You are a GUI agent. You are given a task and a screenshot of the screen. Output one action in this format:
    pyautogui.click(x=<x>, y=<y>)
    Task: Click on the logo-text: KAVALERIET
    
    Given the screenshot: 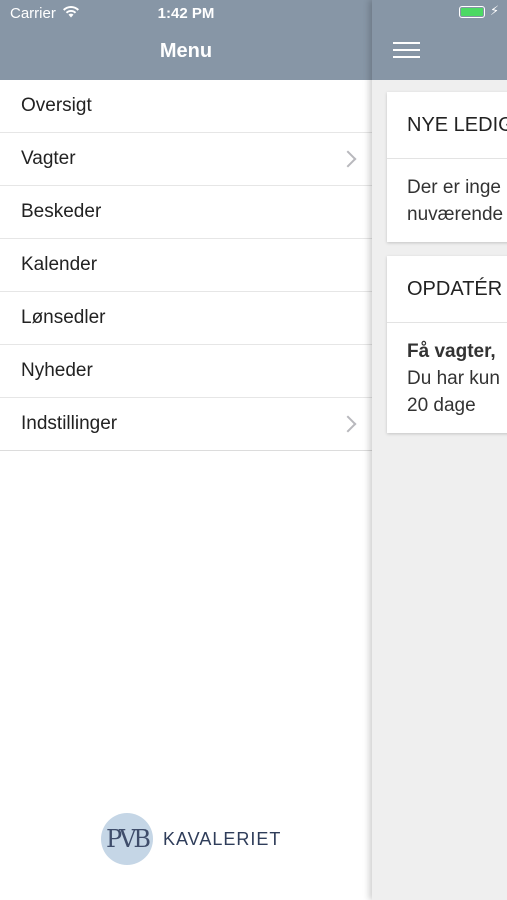 What is the action you would take?
    pyautogui.click(x=222, y=838)
    